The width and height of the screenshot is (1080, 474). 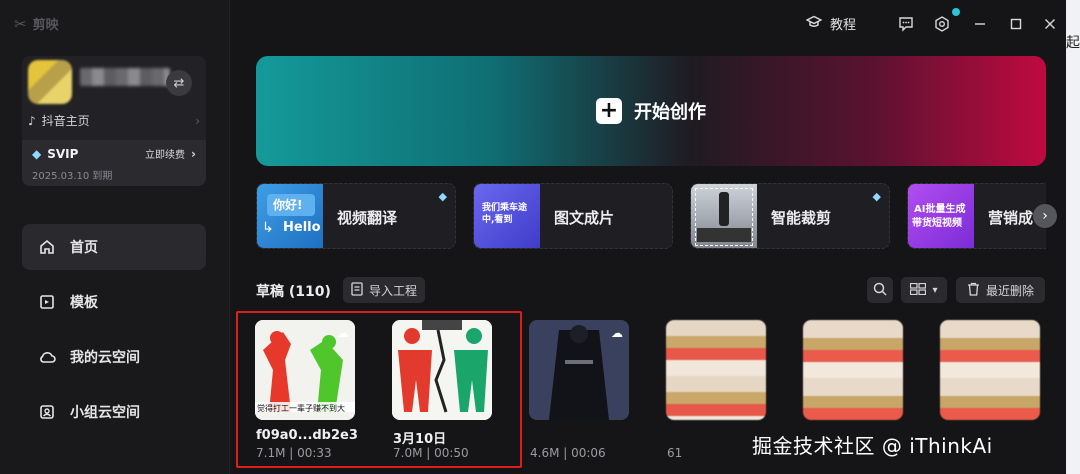 I want to click on tutorial-label: 教程, so click(x=843, y=25).